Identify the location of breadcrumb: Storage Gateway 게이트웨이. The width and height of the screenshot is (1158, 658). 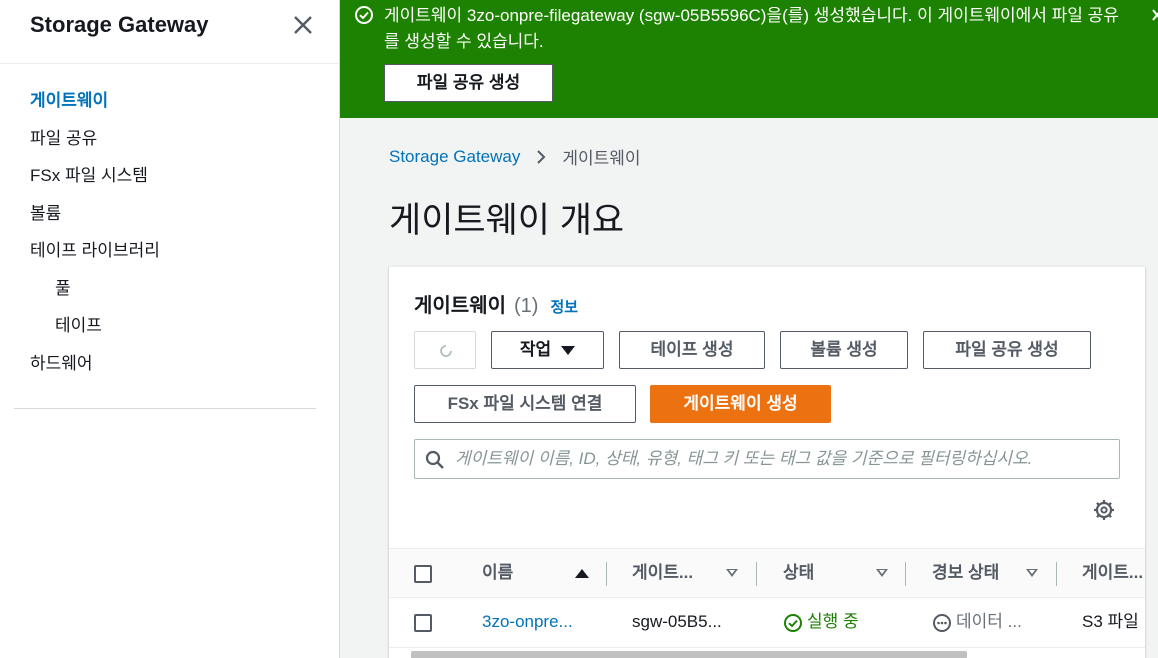
(515, 156).